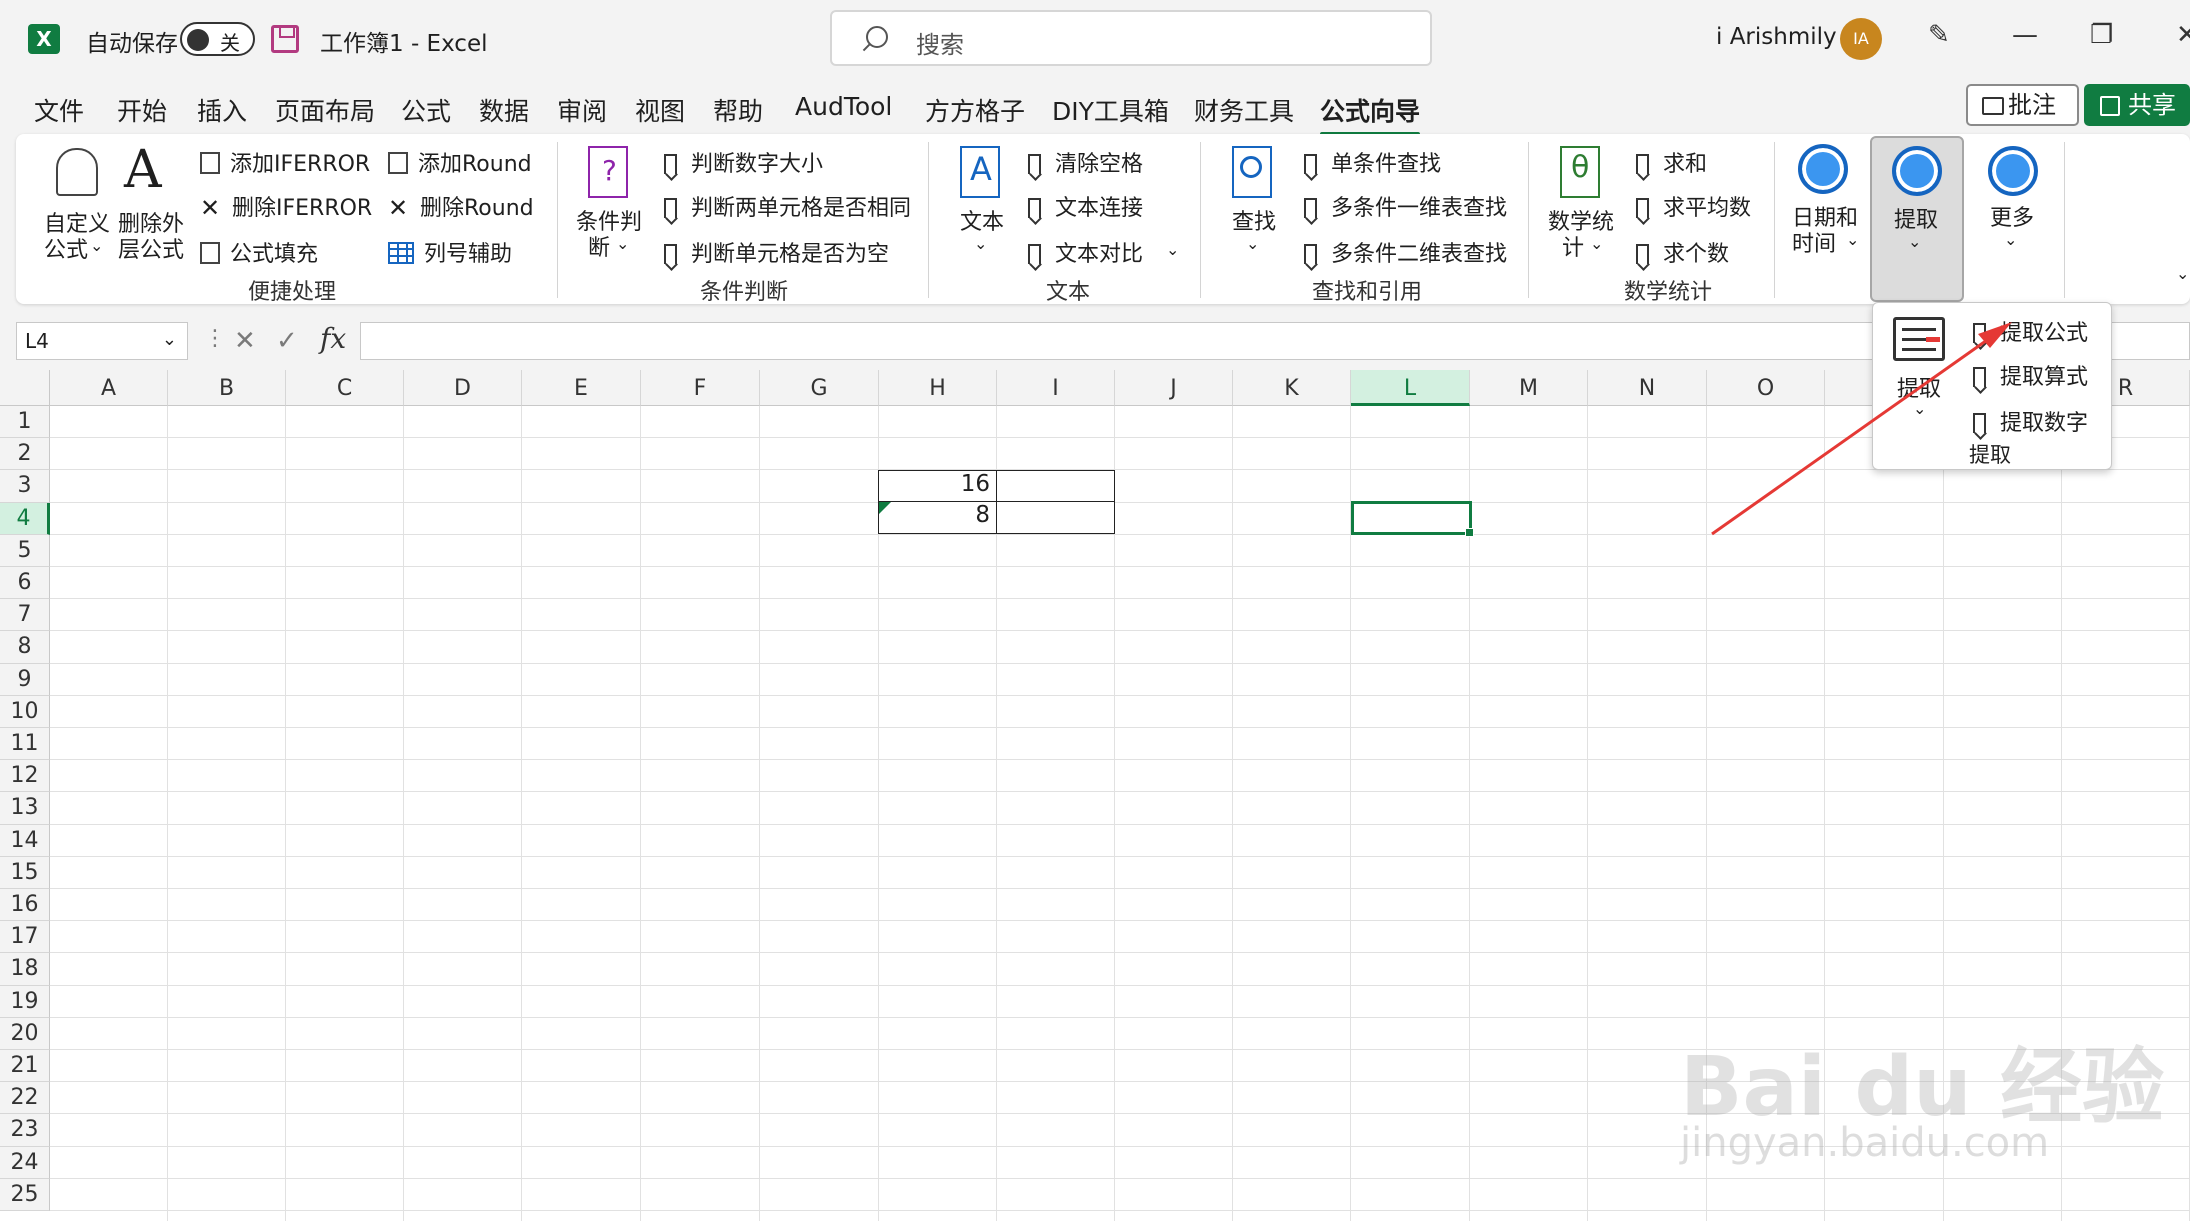 Image resolution: width=2190 pixels, height=1221 pixels. Describe the element at coordinates (59, 110) in the screenshot. I see `tab-file: 文件` at that location.